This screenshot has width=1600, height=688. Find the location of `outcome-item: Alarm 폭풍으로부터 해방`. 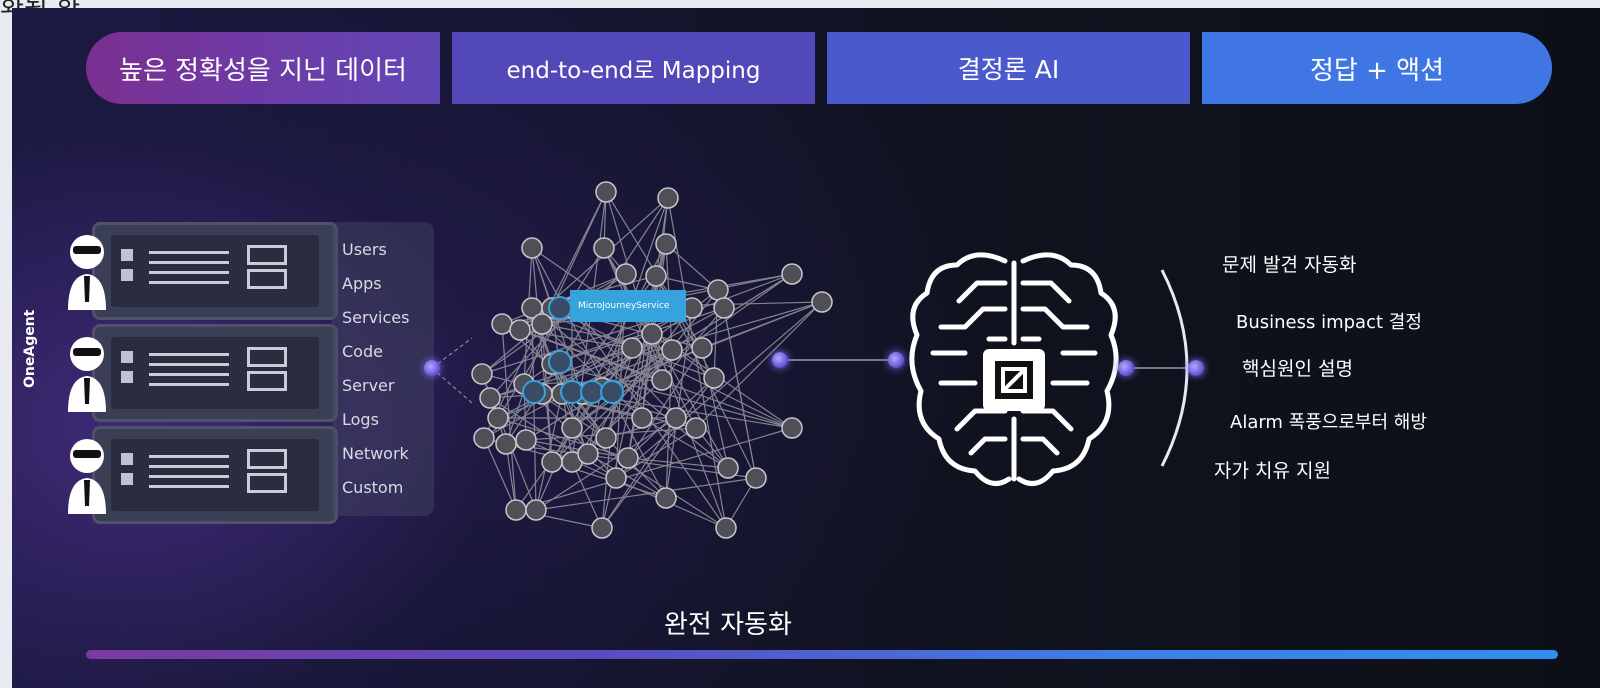

outcome-item: Alarm 폭풍으로부터 해방 is located at coordinates (1328, 422).